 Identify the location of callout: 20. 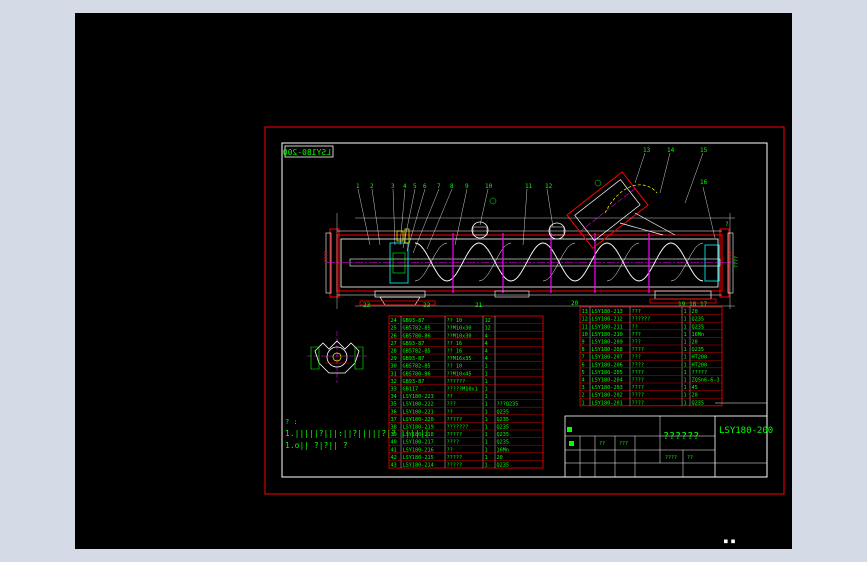
(575, 303).